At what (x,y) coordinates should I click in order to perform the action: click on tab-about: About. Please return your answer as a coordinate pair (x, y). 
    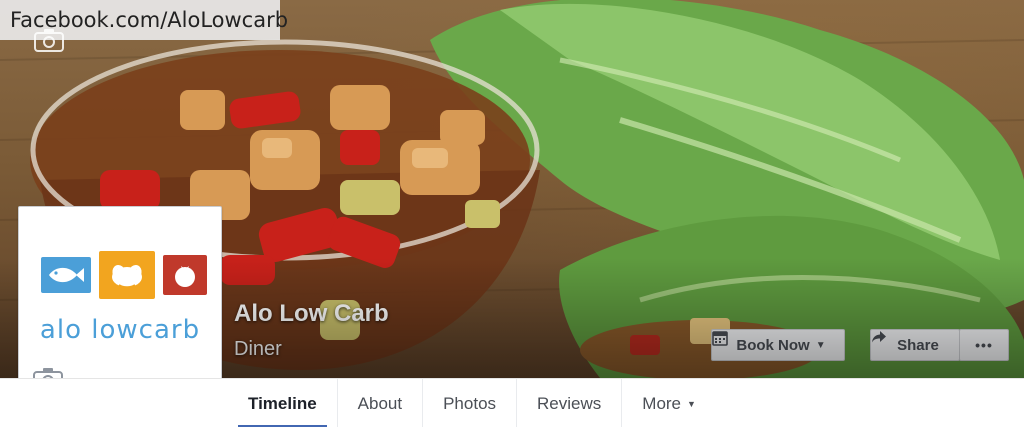
    Looking at the image, I should click on (381, 403).